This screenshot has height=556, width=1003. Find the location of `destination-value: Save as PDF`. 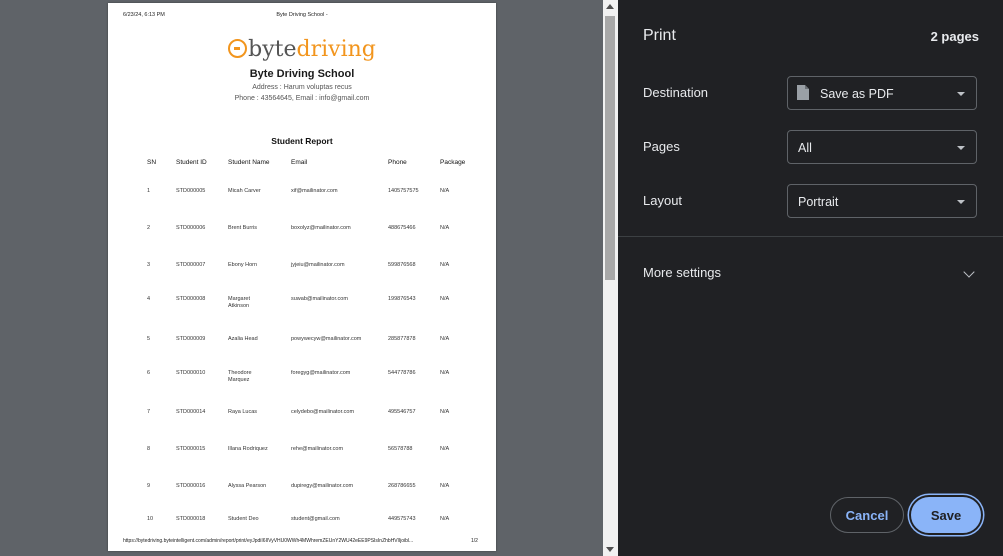

destination-value: Save as PDF is located at coordinates (857, 94).